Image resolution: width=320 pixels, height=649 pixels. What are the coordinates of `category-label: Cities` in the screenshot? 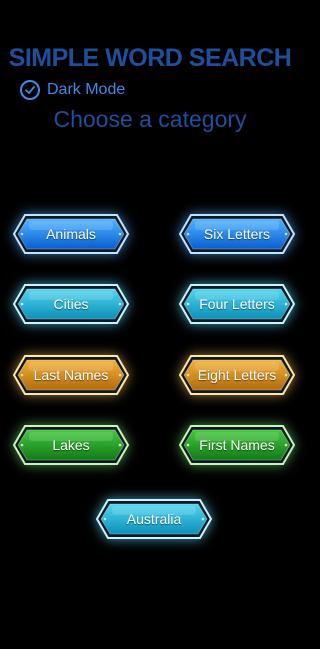 It's located at (71, 304).